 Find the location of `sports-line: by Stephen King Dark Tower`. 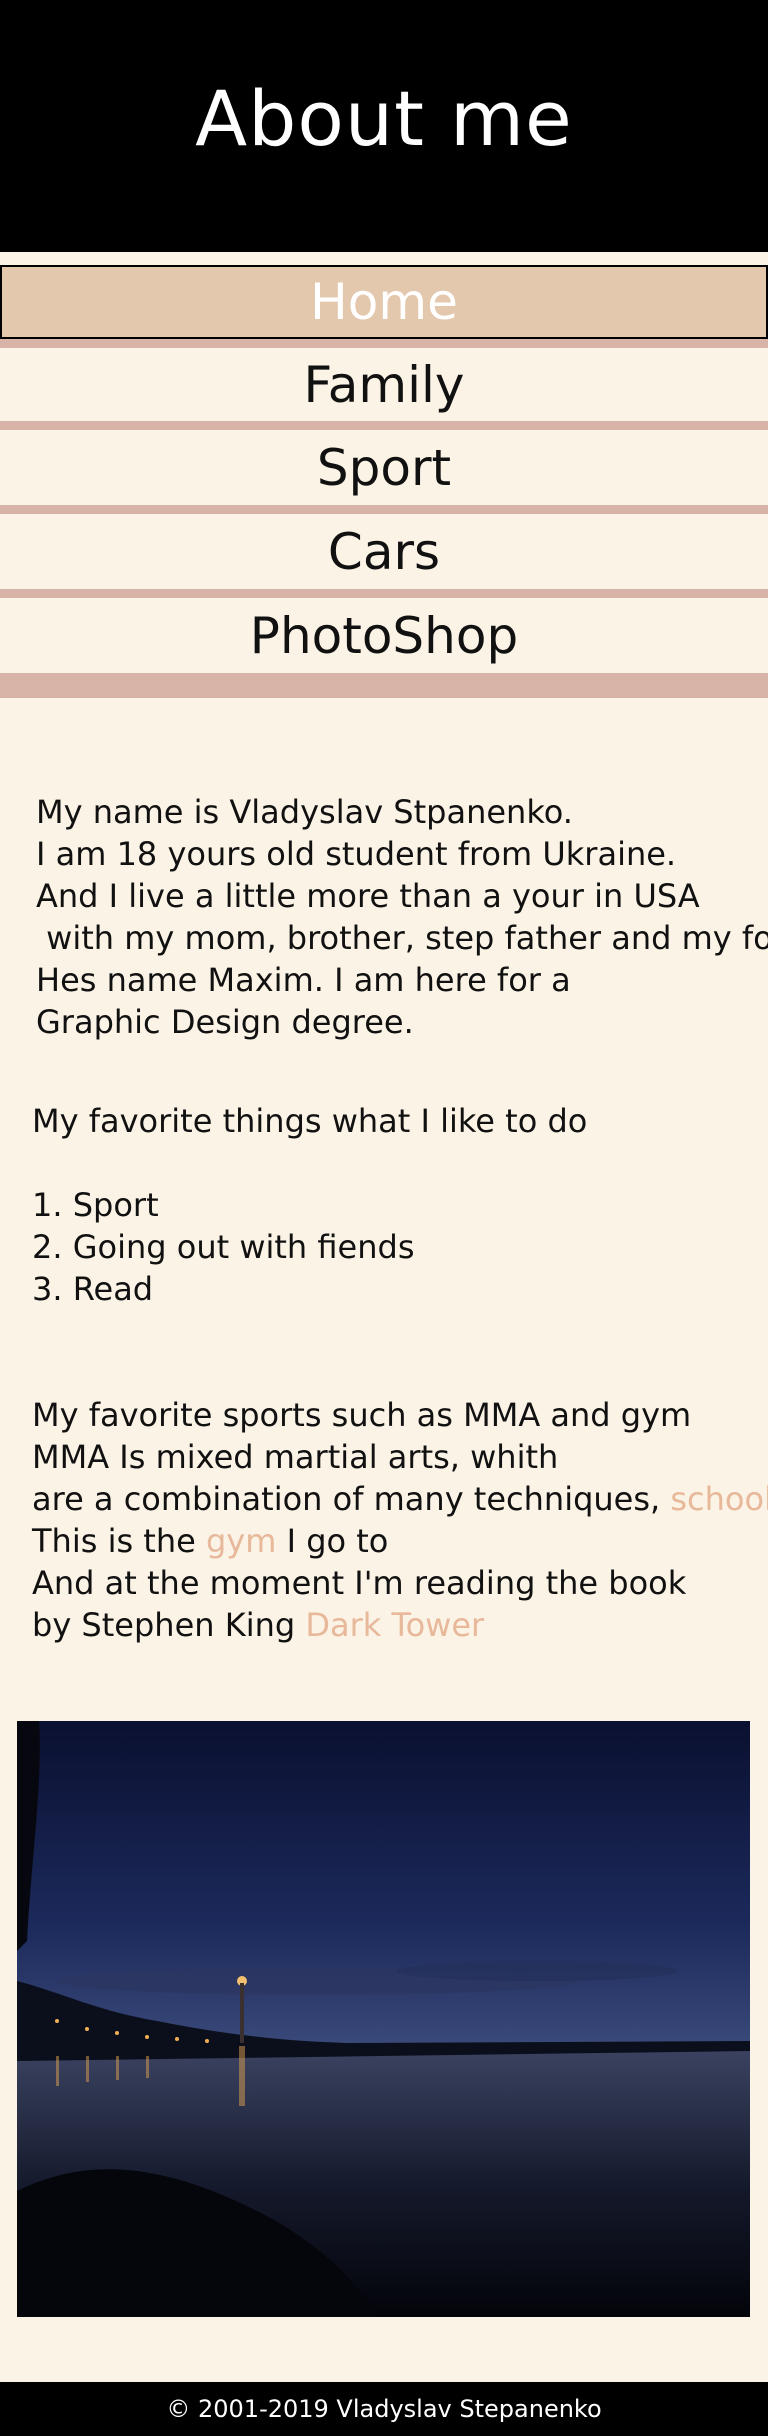

sports-line: by Stephen King Dark Tower is located at coordinates (258, 1625).